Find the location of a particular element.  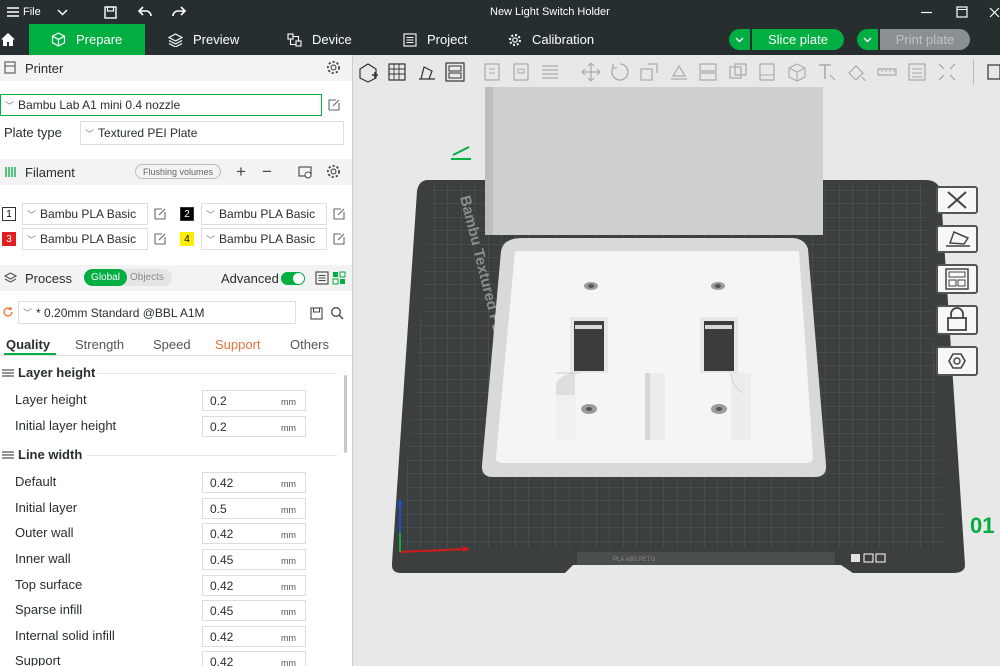

internal-solid-infill-width-input: 0.42 mm is located at coordinates (254, 636).